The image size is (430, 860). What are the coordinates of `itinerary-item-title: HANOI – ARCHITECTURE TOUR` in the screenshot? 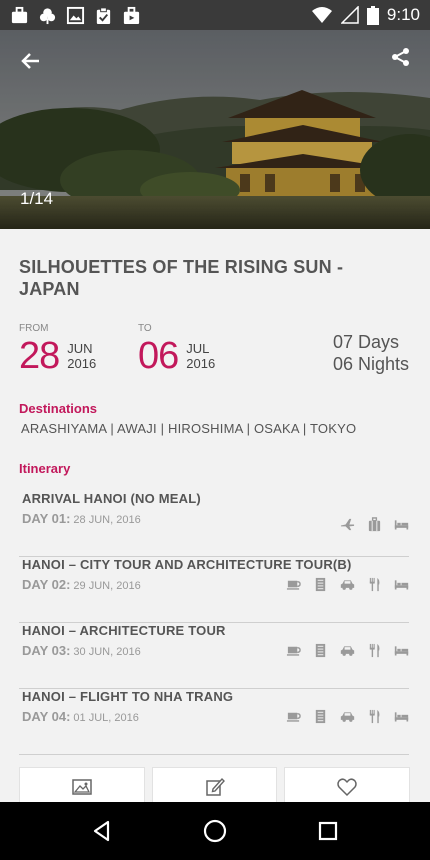 It's located at (124, 630).